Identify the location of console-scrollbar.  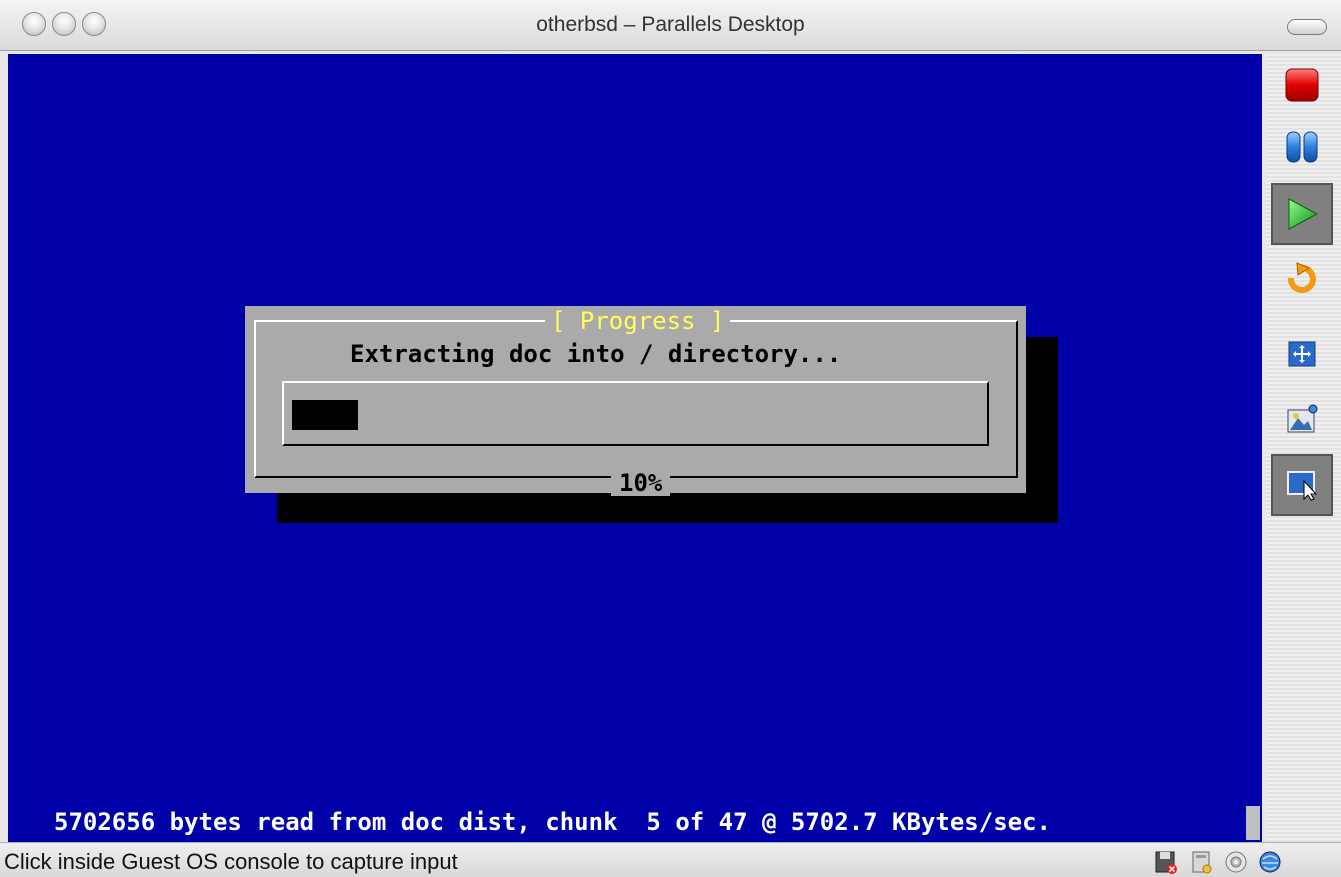
(1253, 823).